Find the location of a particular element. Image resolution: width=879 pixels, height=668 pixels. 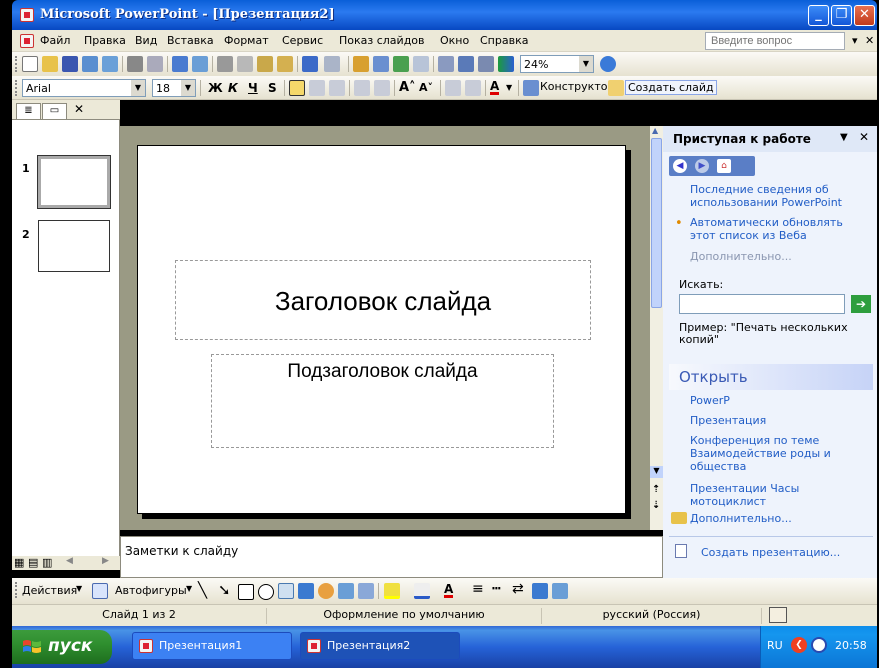

increase-indent-icon is located at coordinates (473, 88).